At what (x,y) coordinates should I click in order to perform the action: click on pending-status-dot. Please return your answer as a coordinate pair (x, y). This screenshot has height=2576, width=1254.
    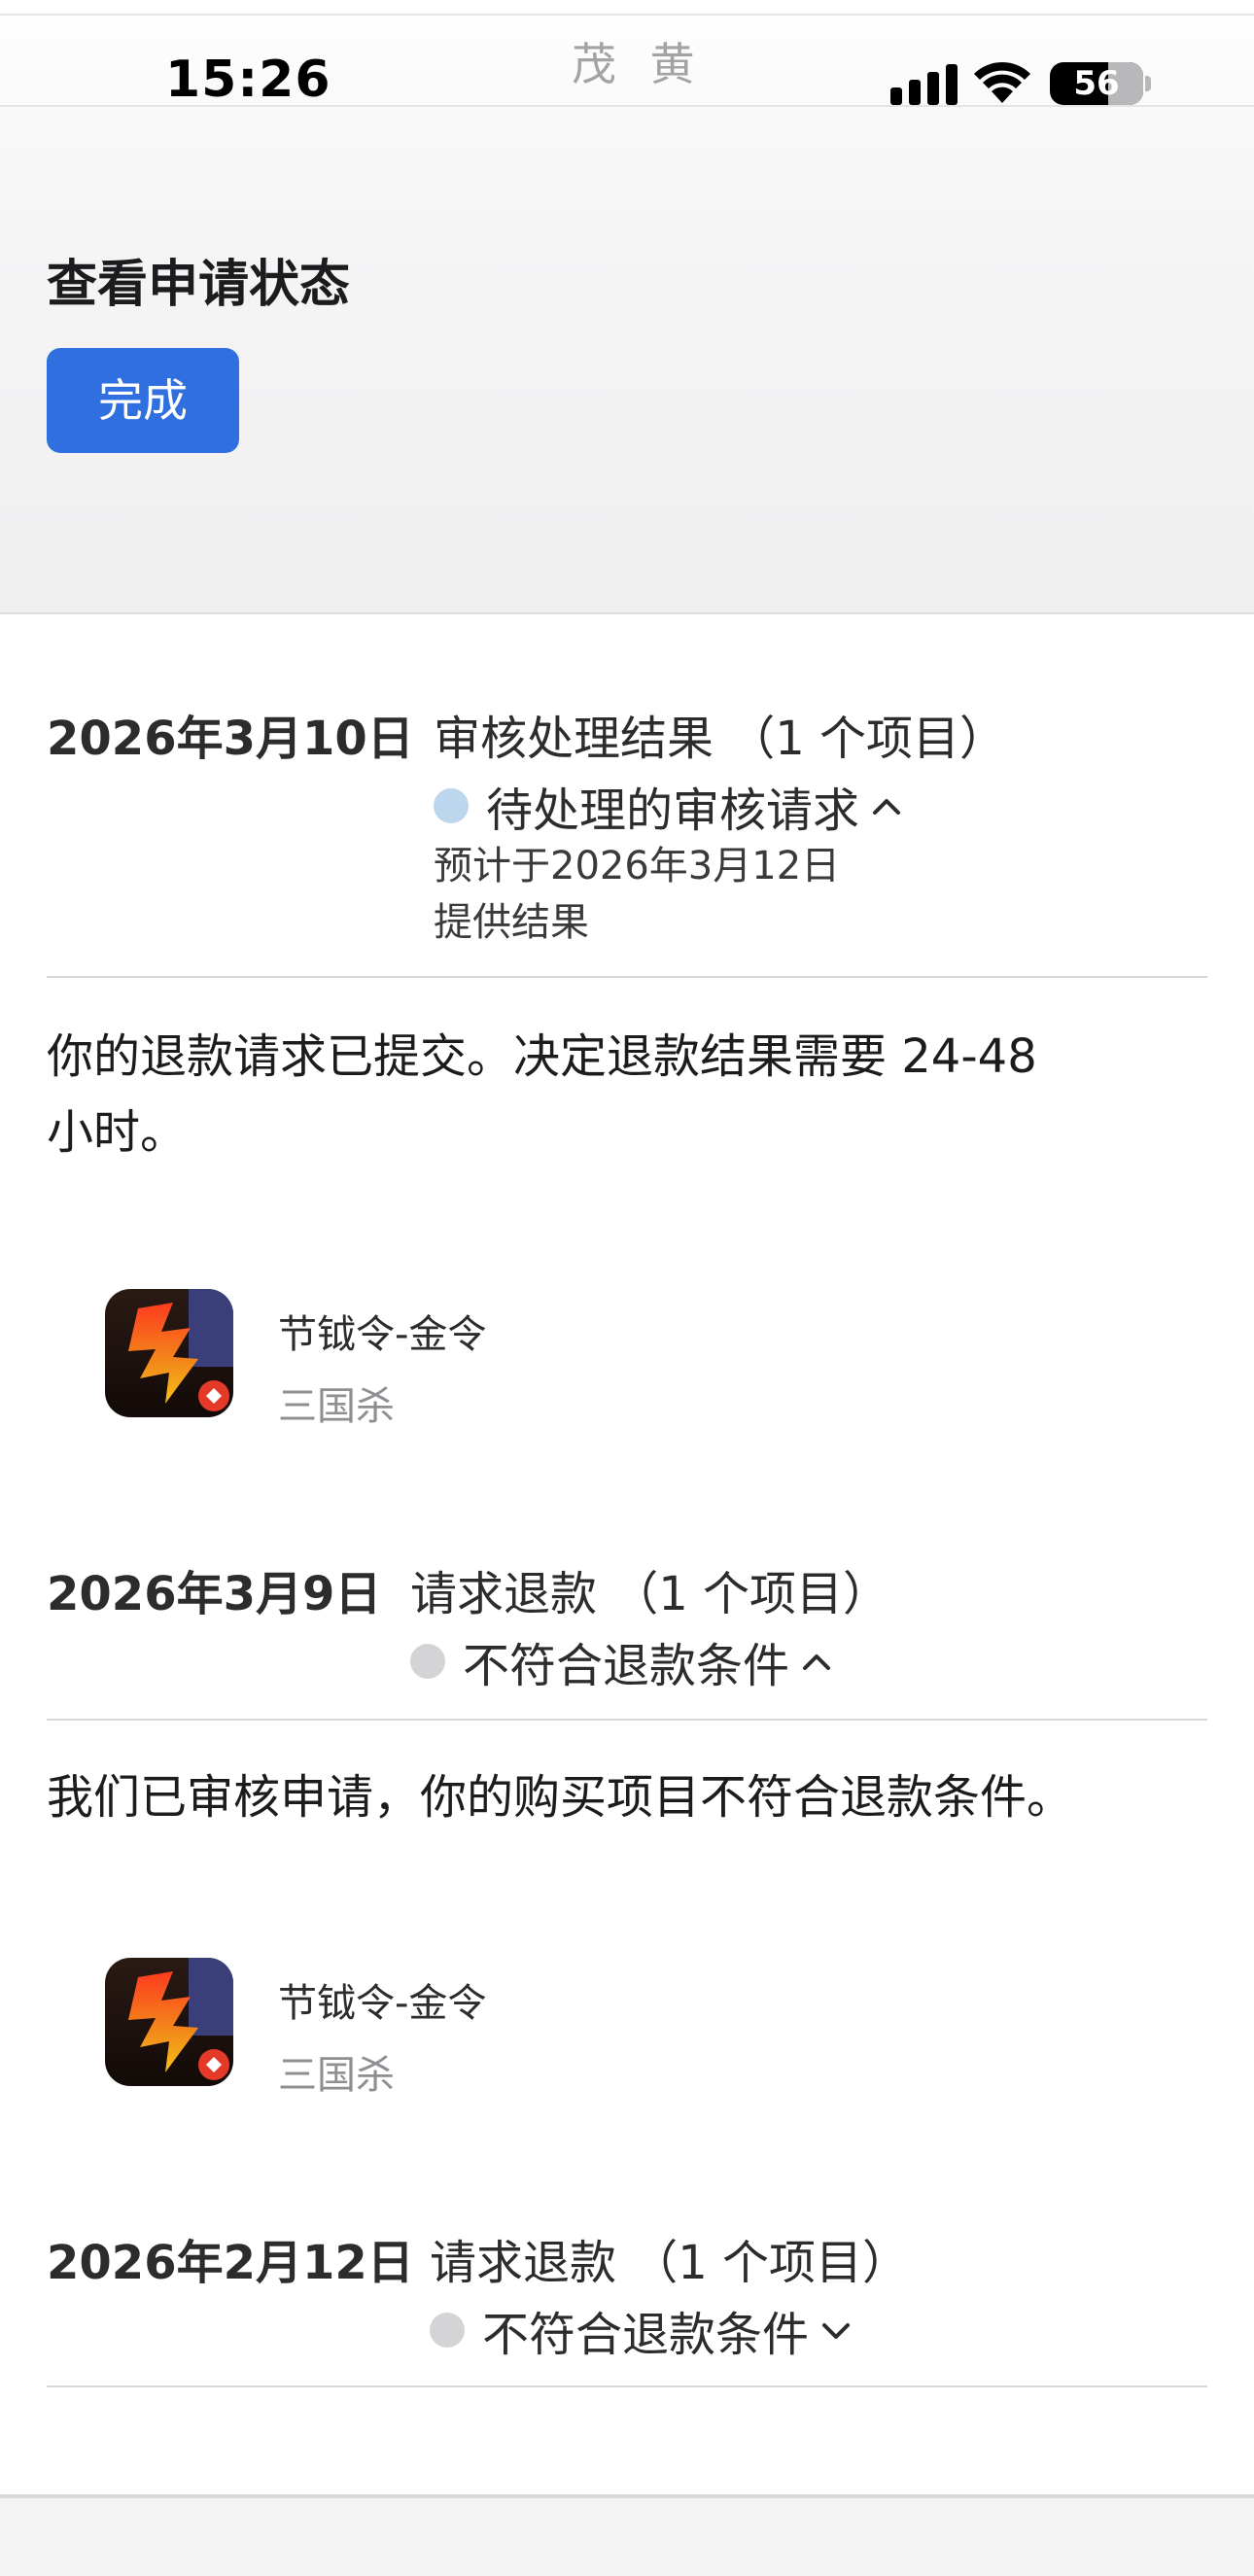
    Looking at the image, I should click on (451, 806).